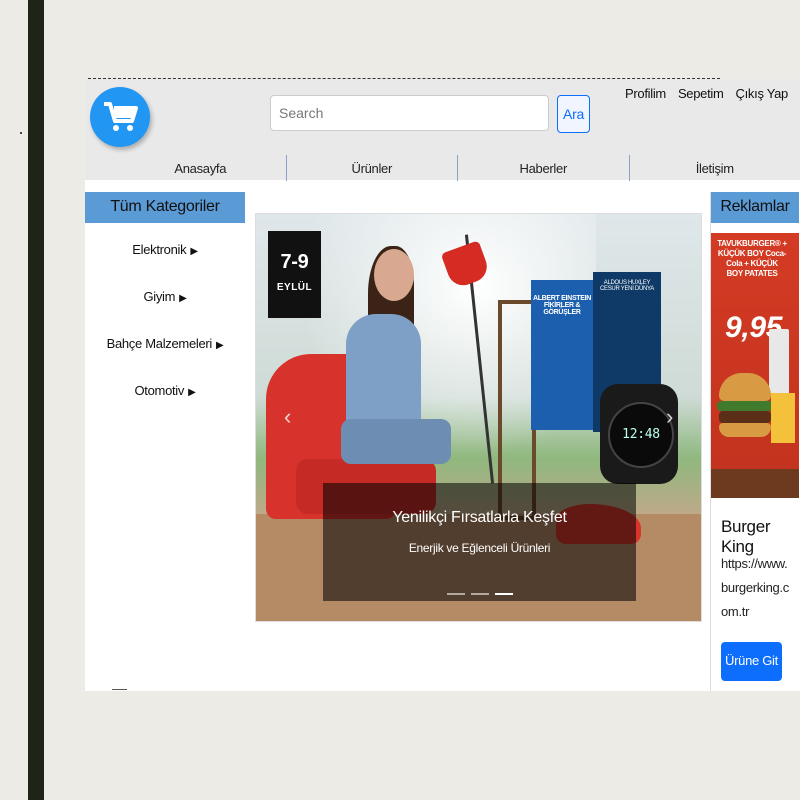 The image size is (800, 800). Describe the element at coordinates (383, 374) in the screenshot. I see `person-body` at that location.